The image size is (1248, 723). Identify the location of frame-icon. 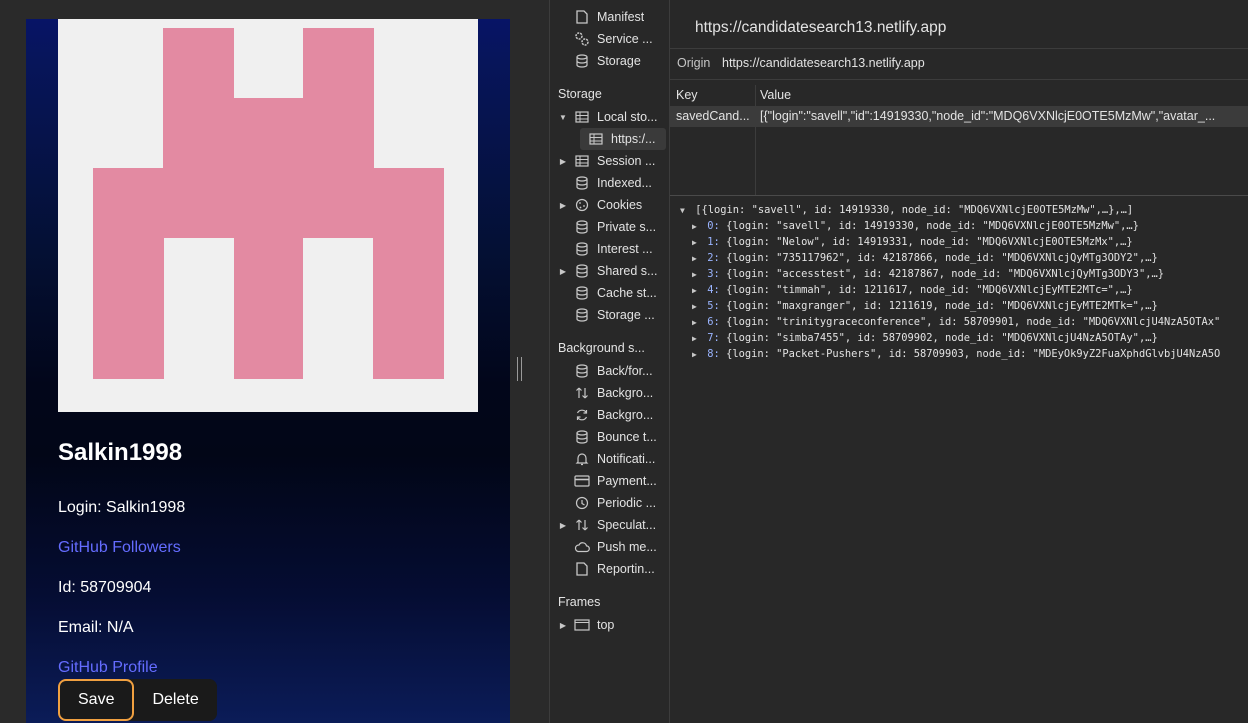
(582, 625).